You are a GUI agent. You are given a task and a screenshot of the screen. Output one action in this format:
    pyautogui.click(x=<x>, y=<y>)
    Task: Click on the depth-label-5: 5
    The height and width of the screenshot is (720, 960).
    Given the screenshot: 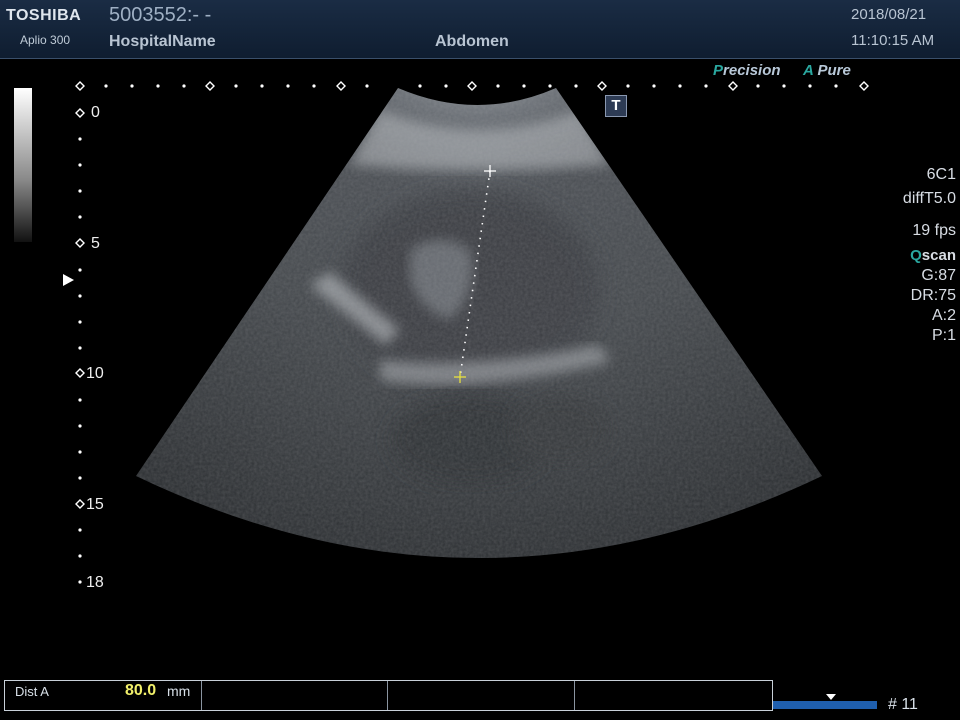 What is the action you would take?
    pyautogui.click(x=95, y=243)
    